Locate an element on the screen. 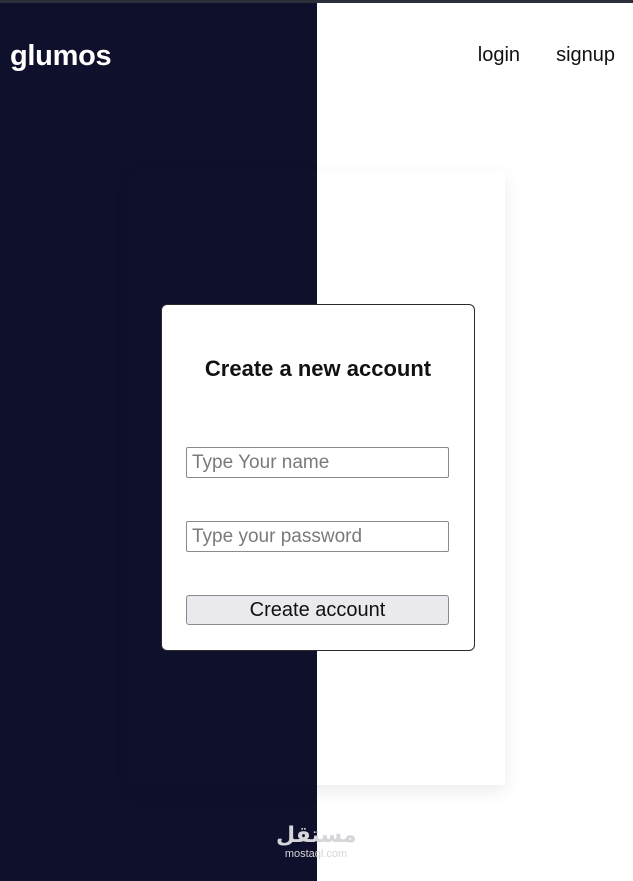 The height and width of the screenshot is (881, 633). mostaql-watermark: مستقل mostaql.com is located at coordinates (316, 842).